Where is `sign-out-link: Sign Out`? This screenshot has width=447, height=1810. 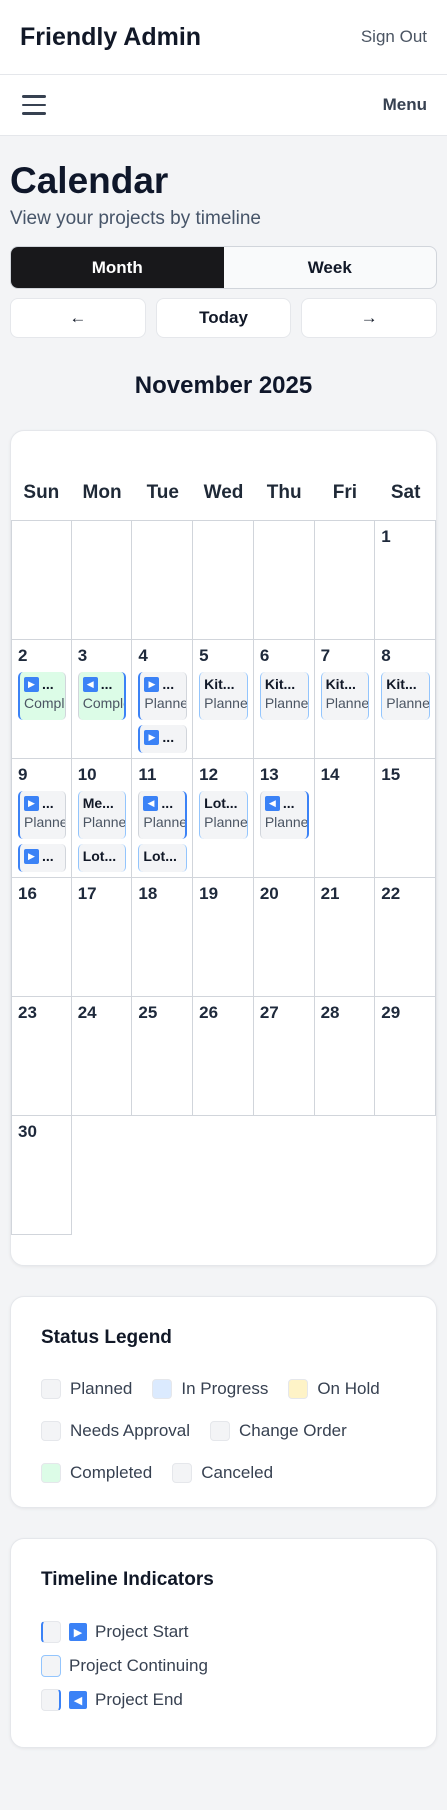 sign-out-link: Sign Out is located at coordinates (394, 37).